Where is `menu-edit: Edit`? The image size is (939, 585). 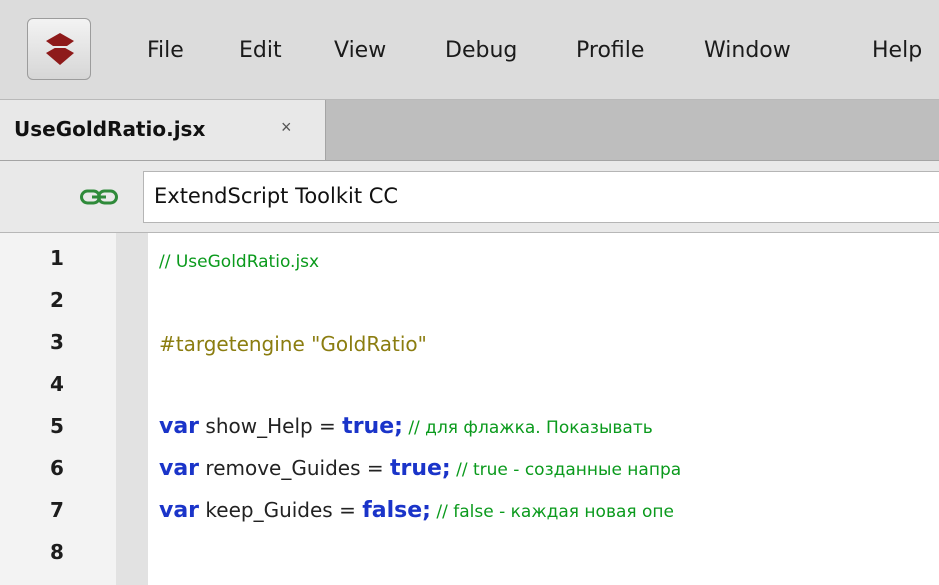
menu-edit: Edit is located at coordinates (260, 50).